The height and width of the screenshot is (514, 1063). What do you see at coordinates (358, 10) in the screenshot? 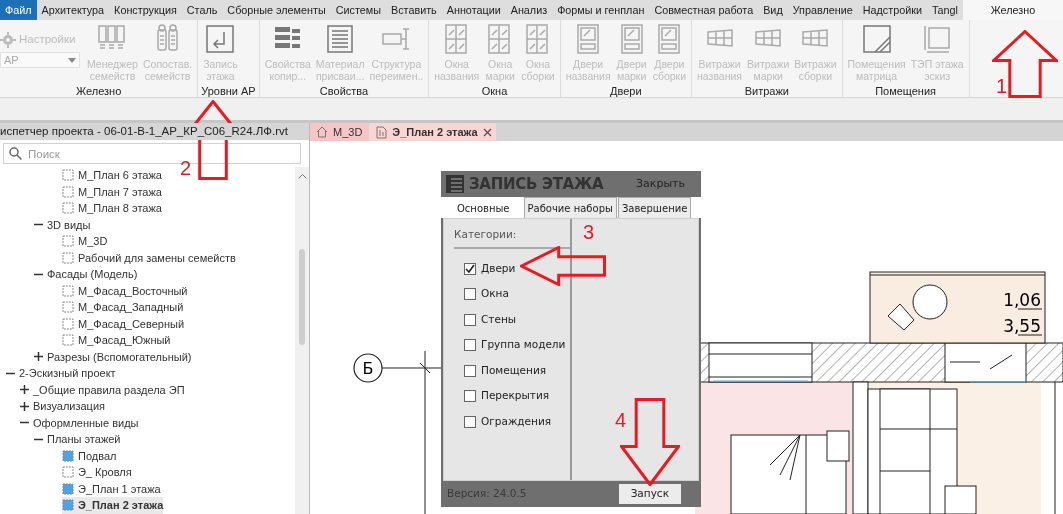
I see `menu-tab: Системы` at bounding box center [358, 10].